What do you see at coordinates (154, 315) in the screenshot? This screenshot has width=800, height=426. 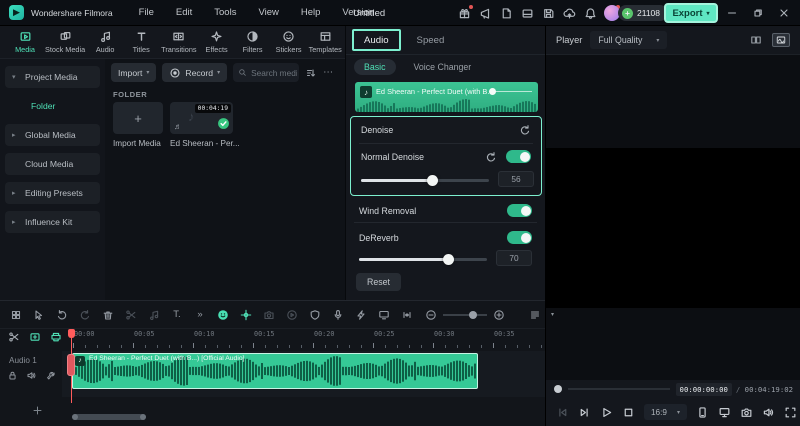 I see `detach-audio-icon` at bounding box center [154, 315].